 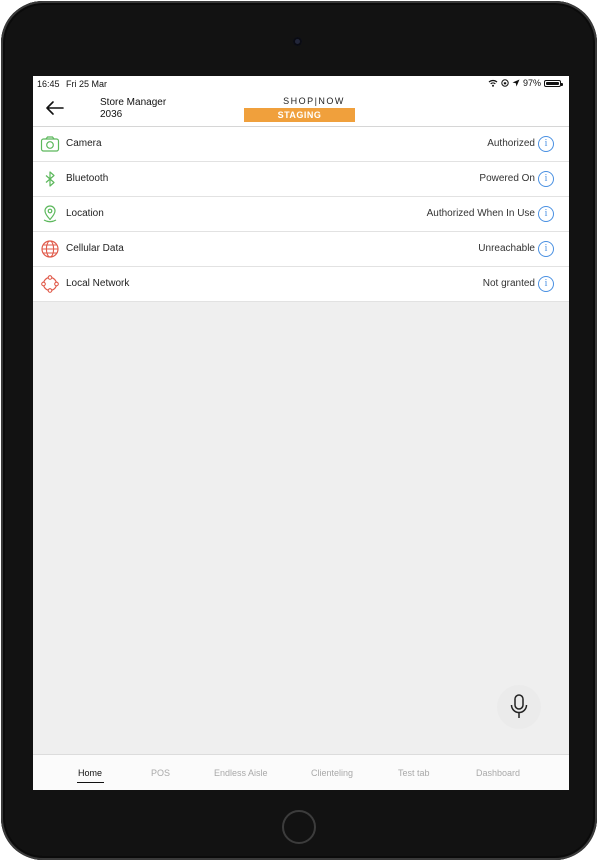 I want to click on permission-row-location: Location Authorized When In Use i, so click(x=301, y=214).